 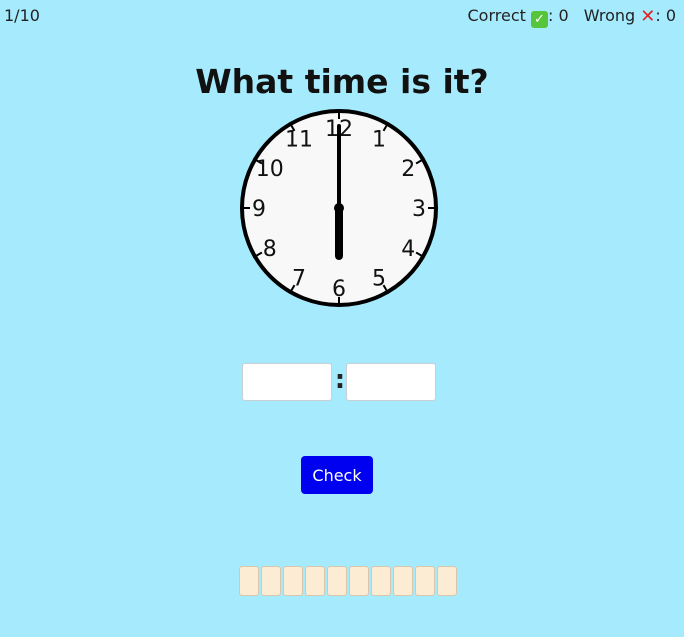 I want to click on clock-number: 11, so click(x=299, y=140).